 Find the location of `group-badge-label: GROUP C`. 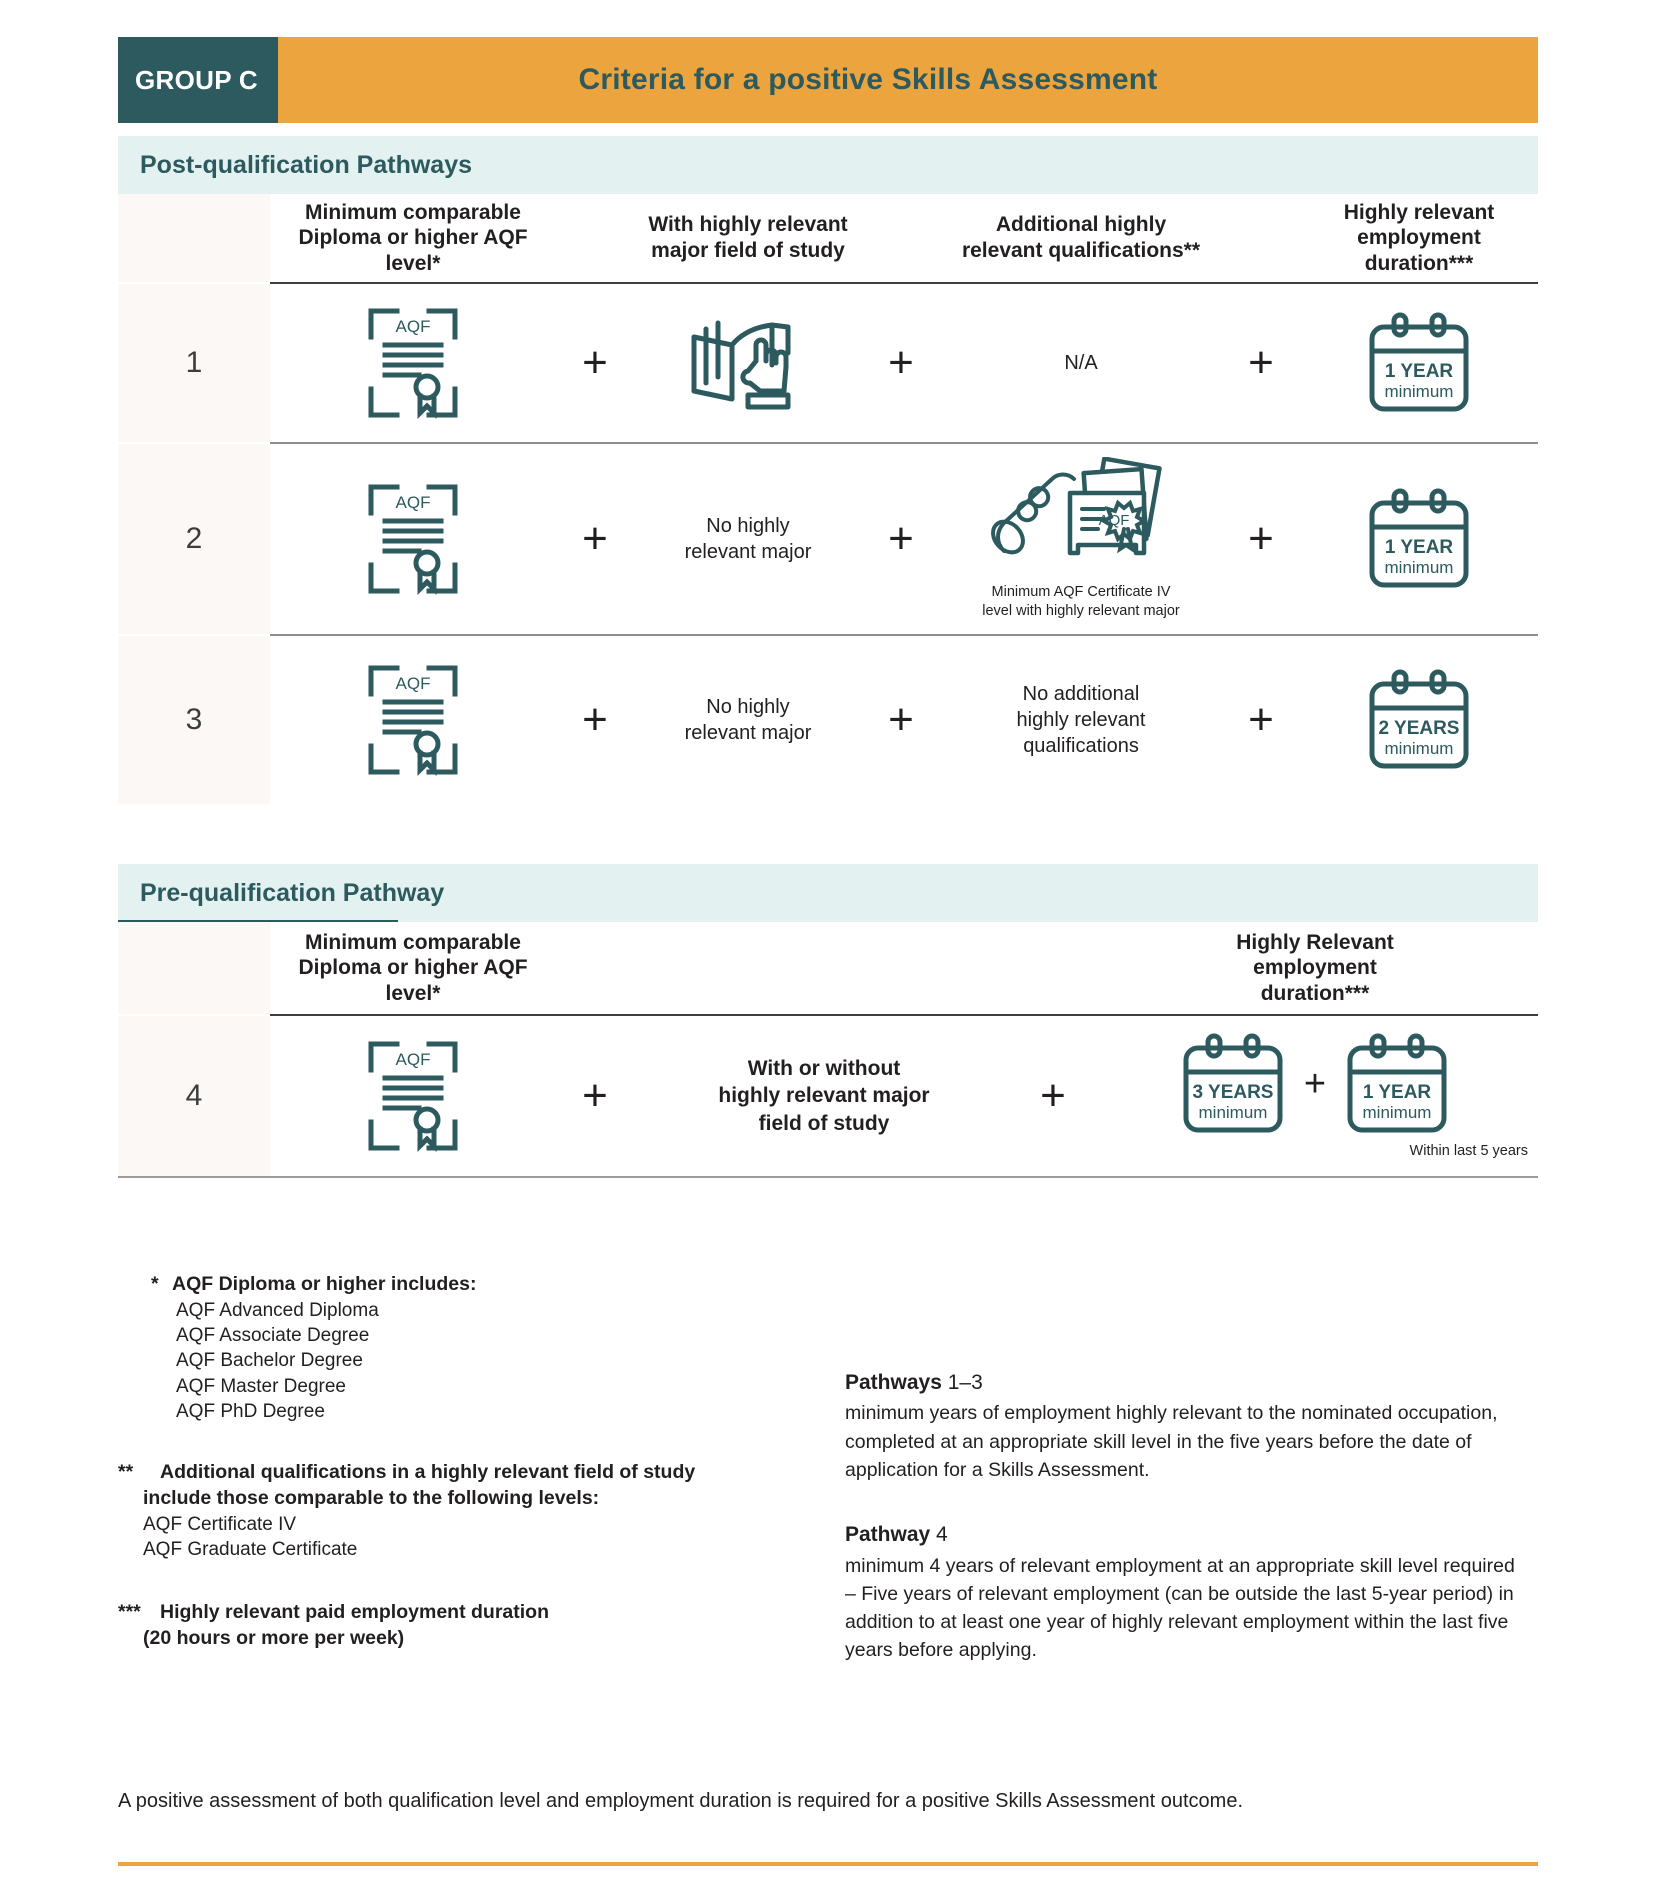

group-badge-label: GROUP C is located at coordinates (196, 79).